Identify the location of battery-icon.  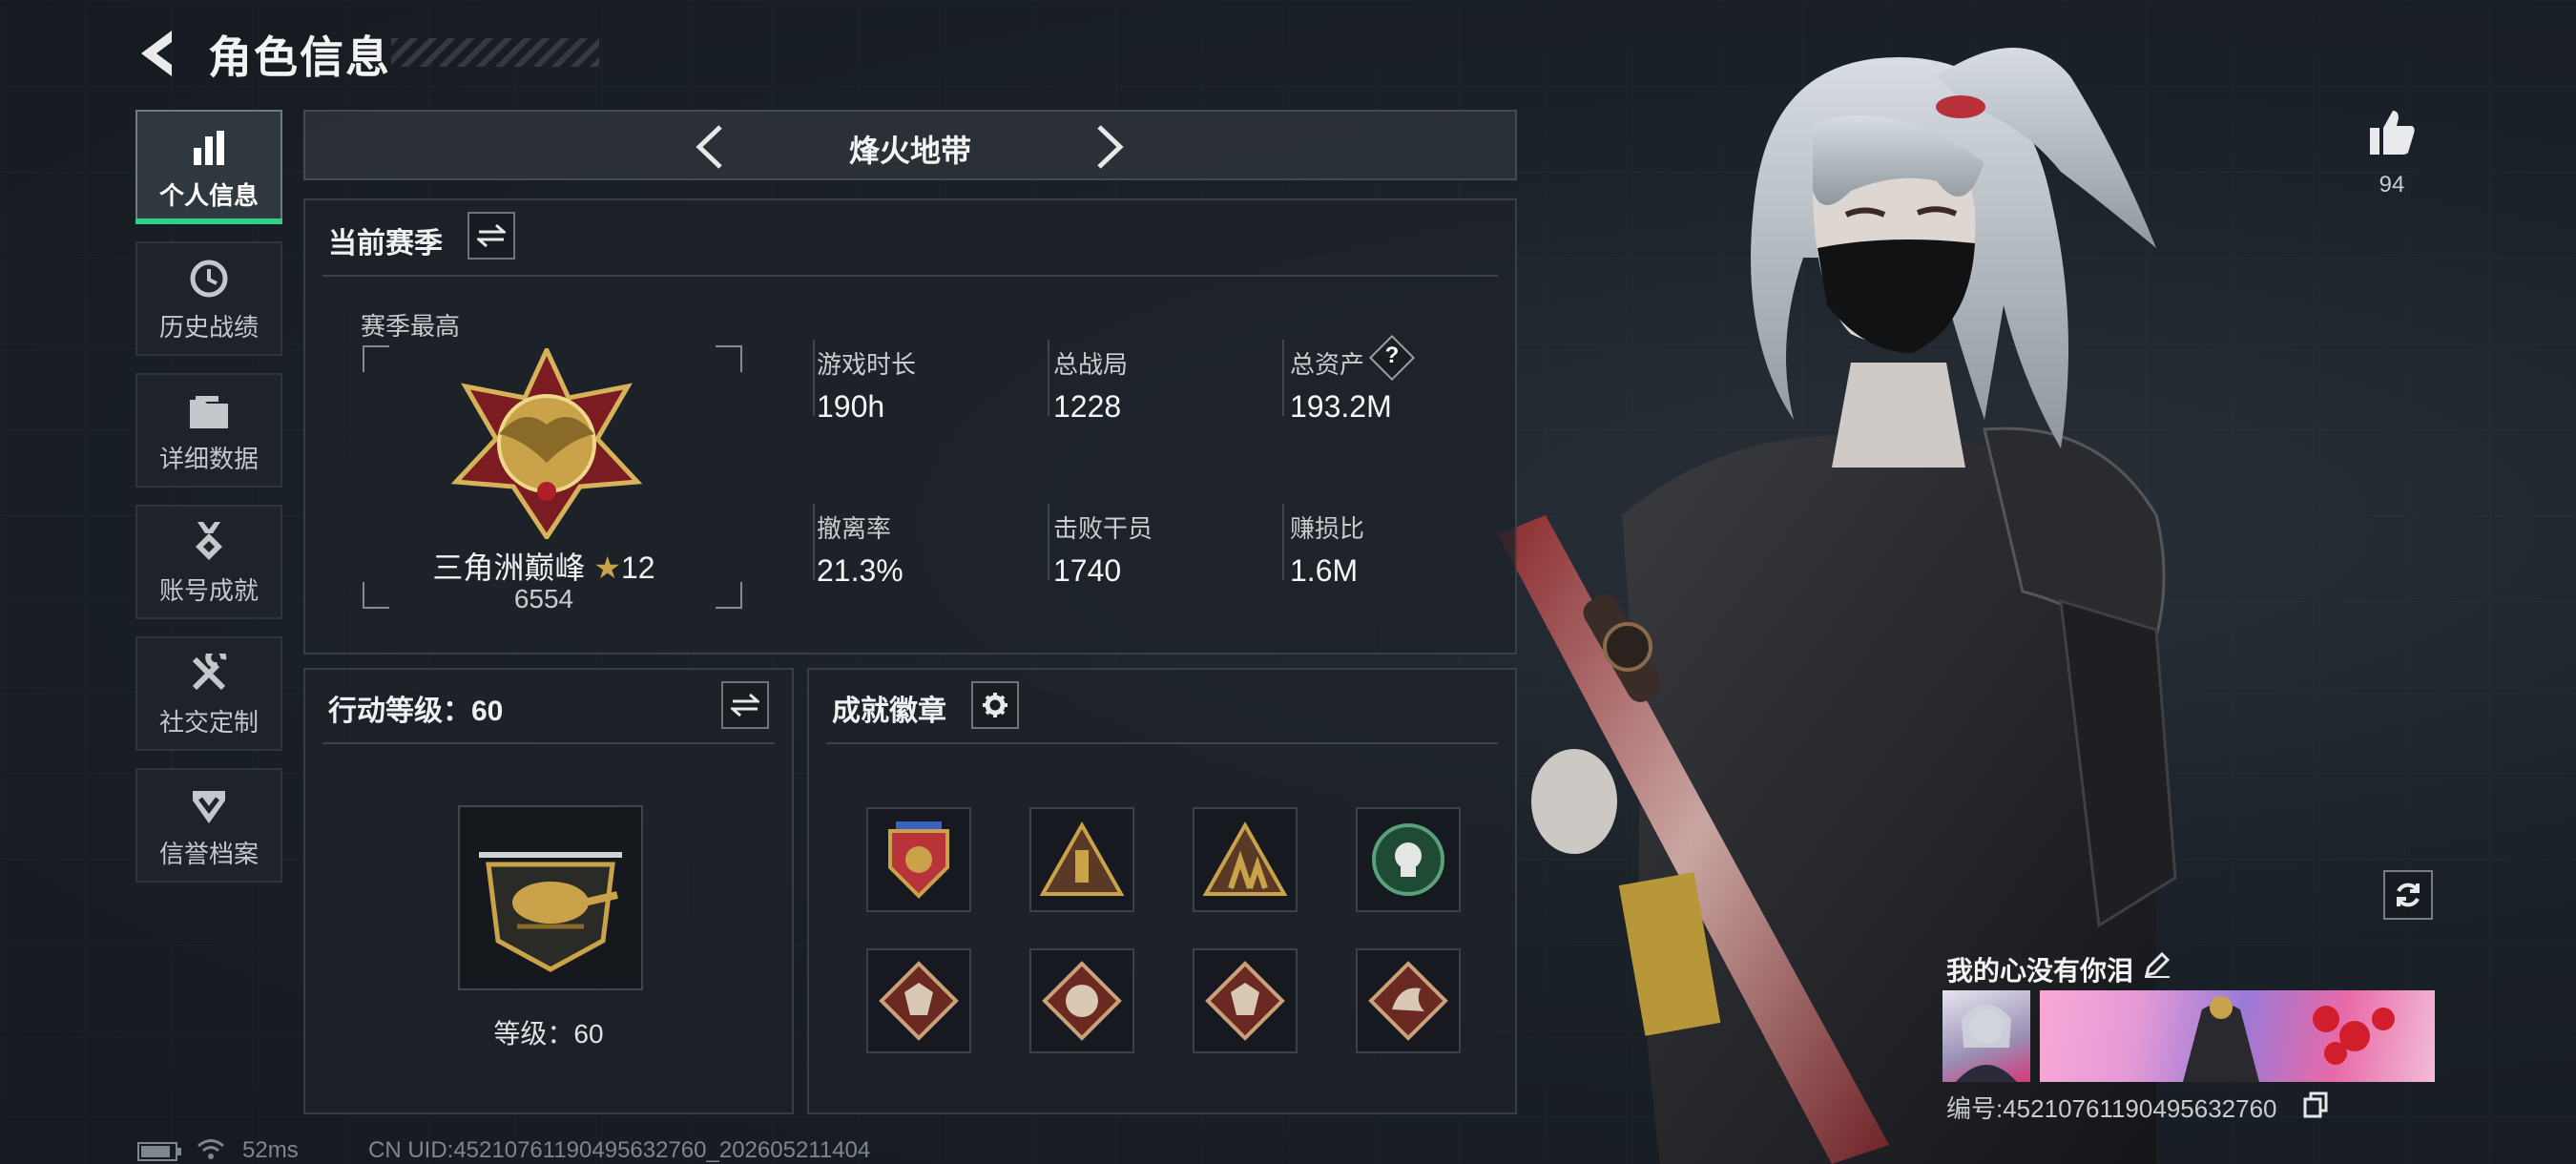
(159, 1151).